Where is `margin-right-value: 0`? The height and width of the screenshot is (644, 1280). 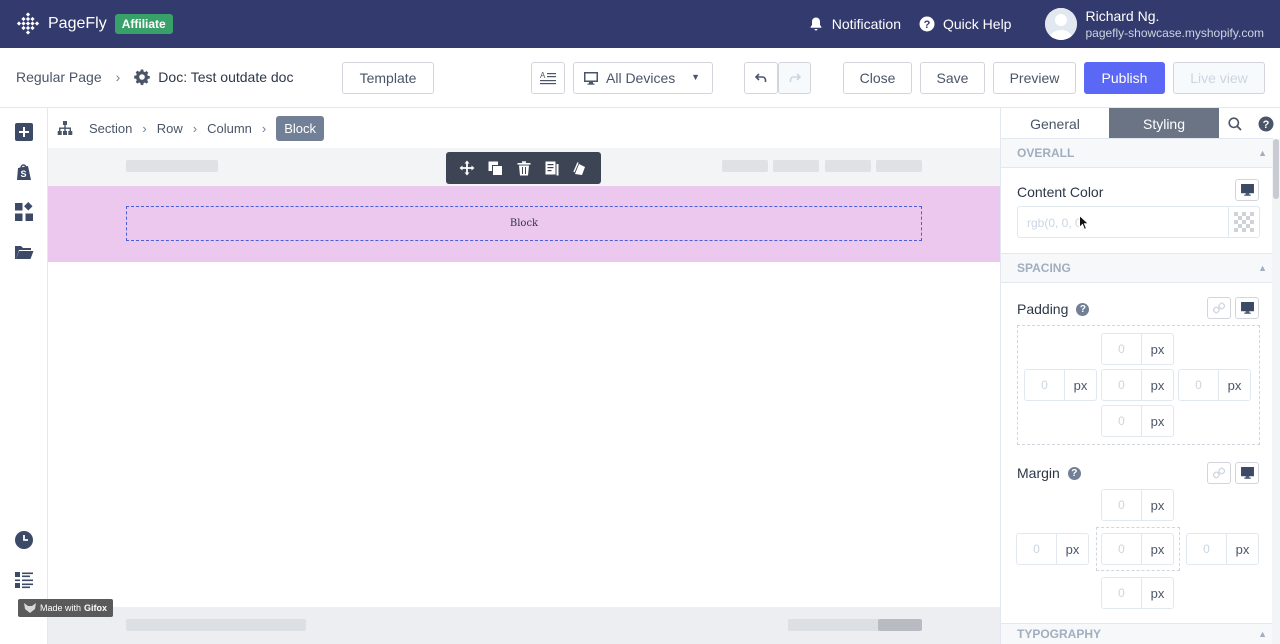
margin-right-value: 0 is located at coordinates (1207, 549).